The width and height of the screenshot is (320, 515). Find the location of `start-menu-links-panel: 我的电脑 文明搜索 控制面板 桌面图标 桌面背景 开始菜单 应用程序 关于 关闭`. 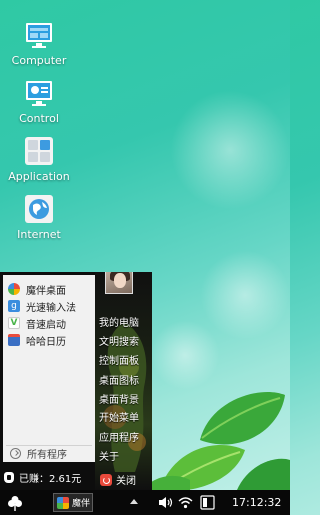

start-menu-links-panel: 我的电脑 文明搜索 控制面板 桌面图标 桌面背景 开始菜单 应用程序 关于 关闭 is located at coordinates (123, 381).